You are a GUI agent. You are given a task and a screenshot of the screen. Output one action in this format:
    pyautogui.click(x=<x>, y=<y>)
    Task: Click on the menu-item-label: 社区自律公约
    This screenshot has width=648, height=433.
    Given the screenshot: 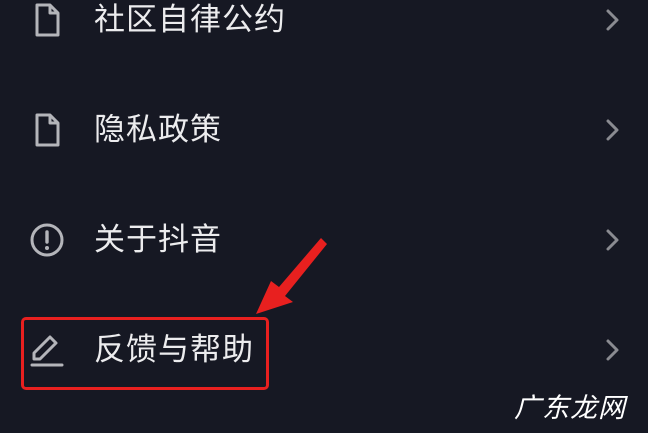 What is the action you would take?
    pyautogui.click(x=190, y=20)
    